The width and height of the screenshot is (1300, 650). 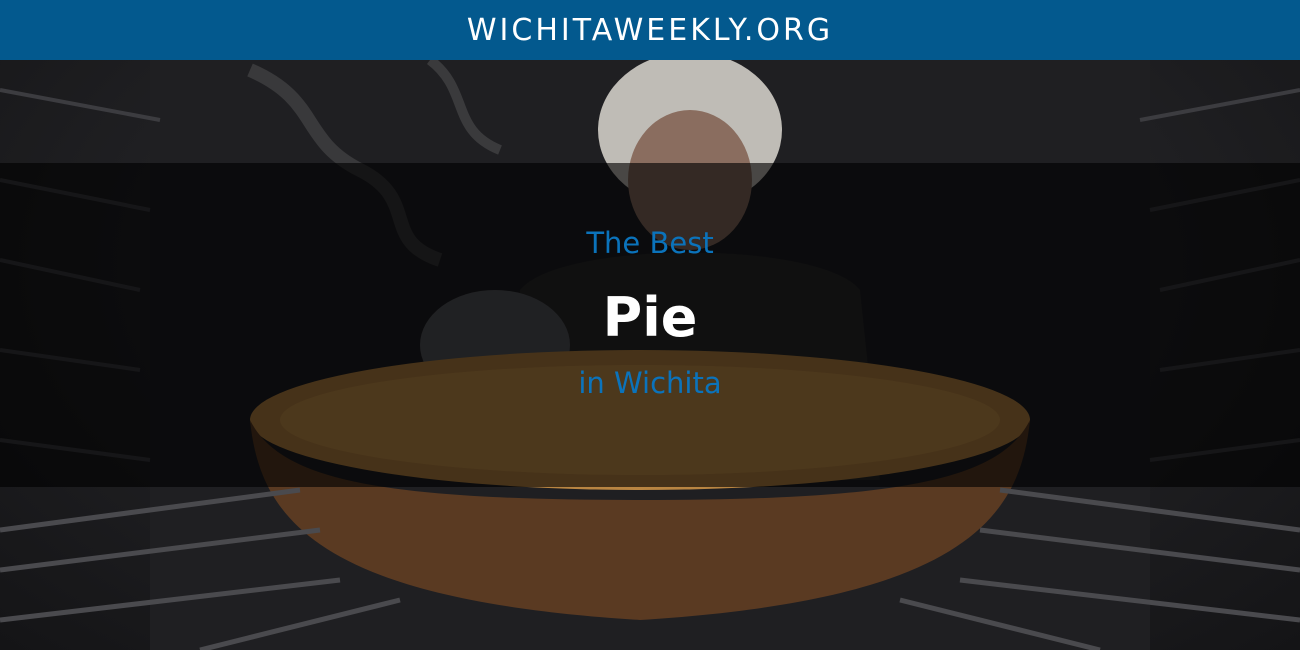 I want to click on header-bar: WICHITAWEEKLY.ORG, so click(x=650, y=30).